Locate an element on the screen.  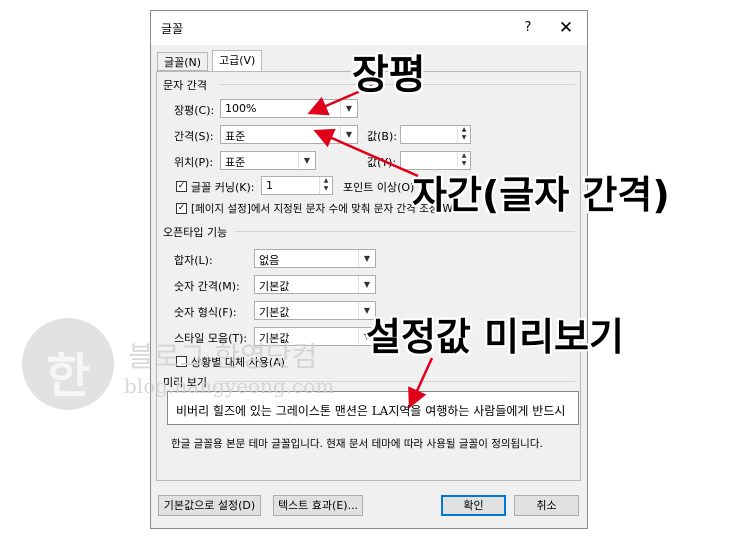
annotation-scale: 장평 is located at coordinates (389, 75).